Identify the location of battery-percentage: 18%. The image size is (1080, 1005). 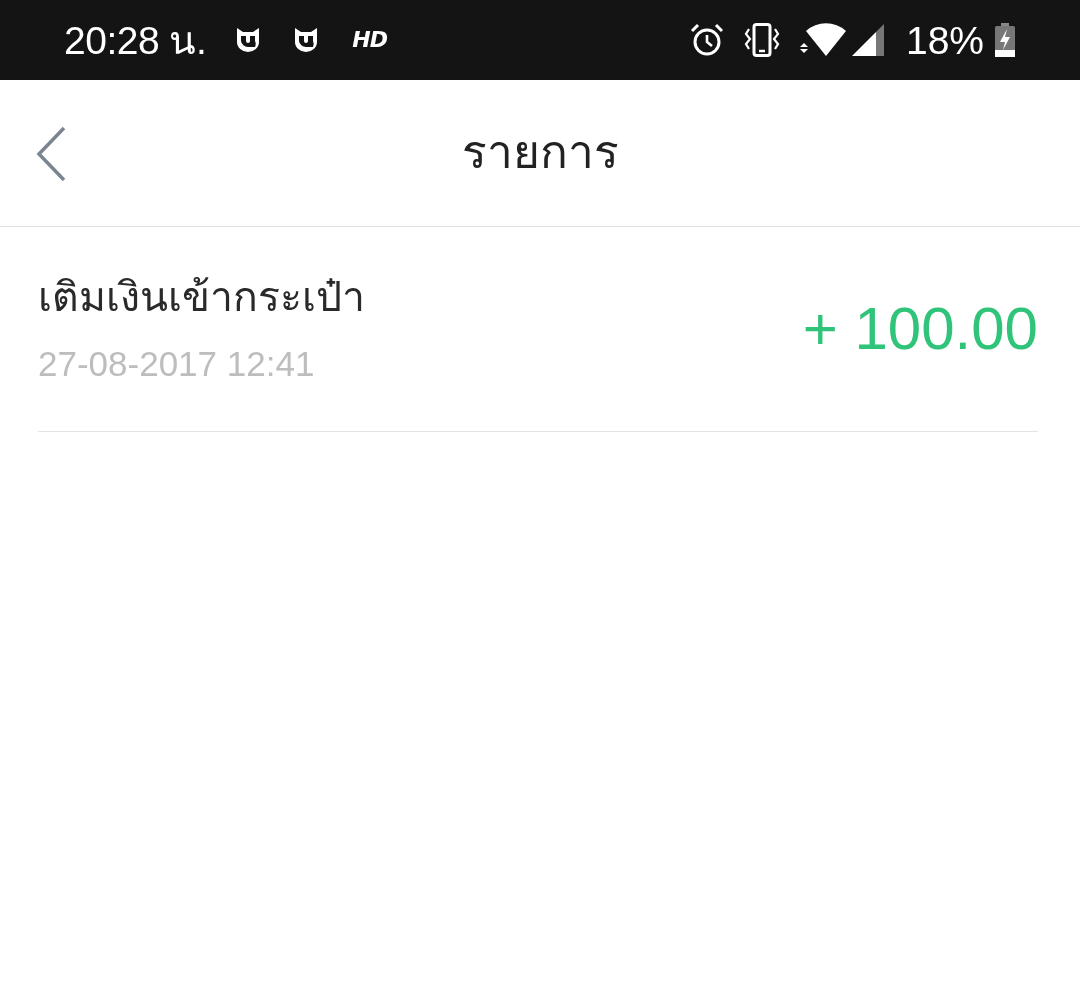
(944, 40).